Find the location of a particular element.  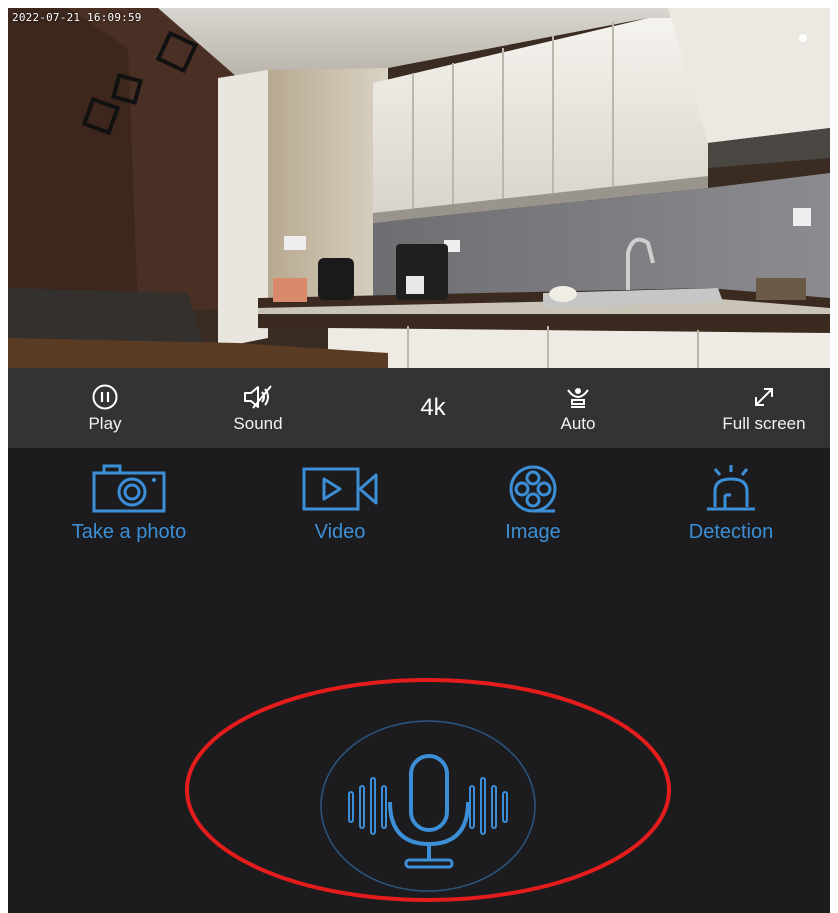

image-button: Image is located at coordinates (533, 508).